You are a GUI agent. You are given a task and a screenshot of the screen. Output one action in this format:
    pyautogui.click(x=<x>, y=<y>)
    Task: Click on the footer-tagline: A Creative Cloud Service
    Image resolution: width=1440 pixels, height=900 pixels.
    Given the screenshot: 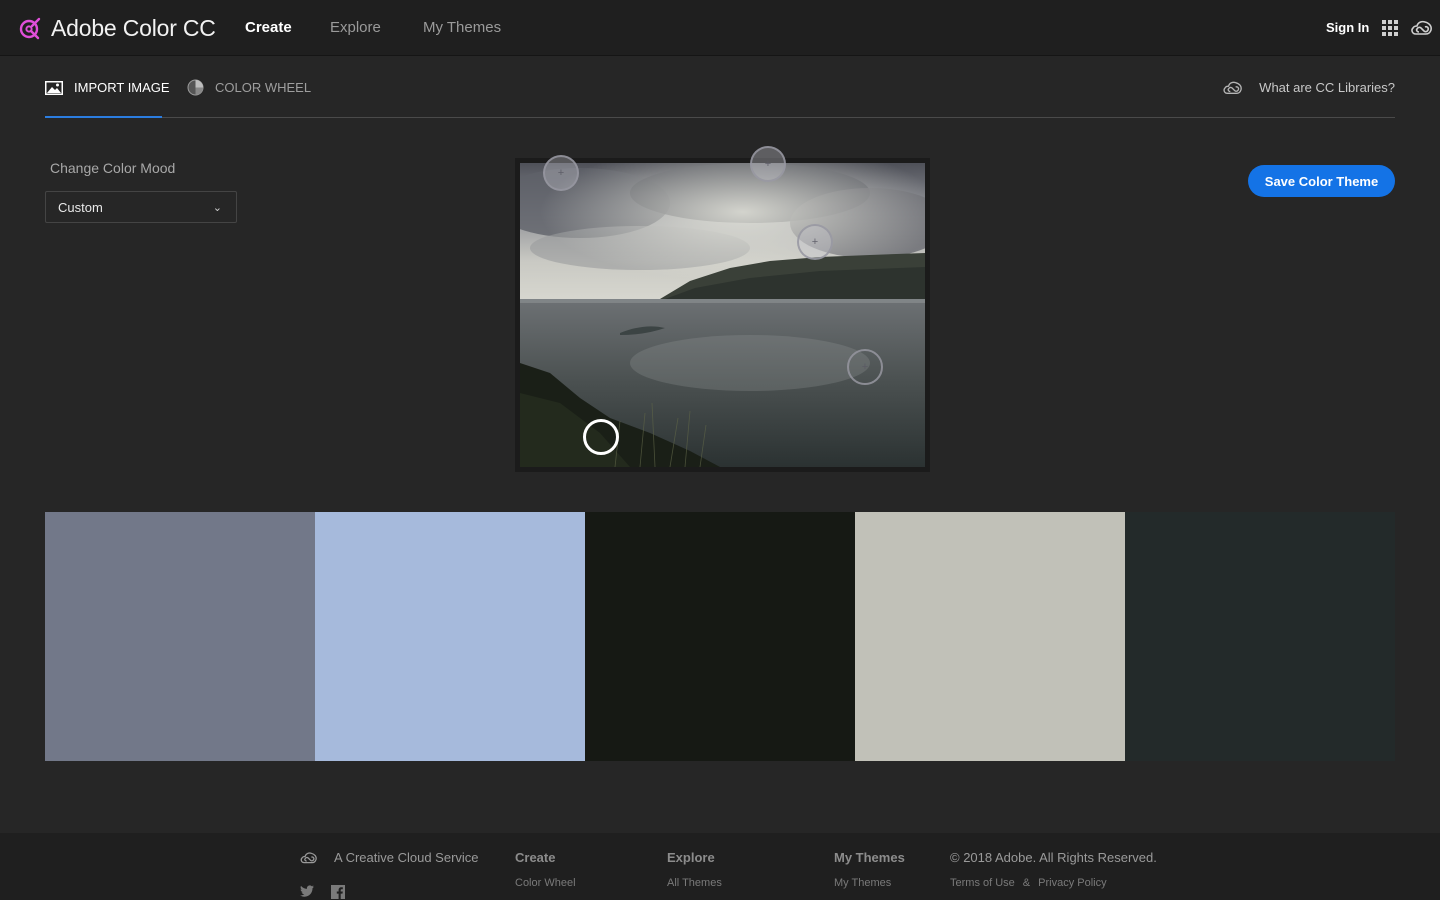 What is the action you would take?
    pyautogui.click(x=389, y=857)
    